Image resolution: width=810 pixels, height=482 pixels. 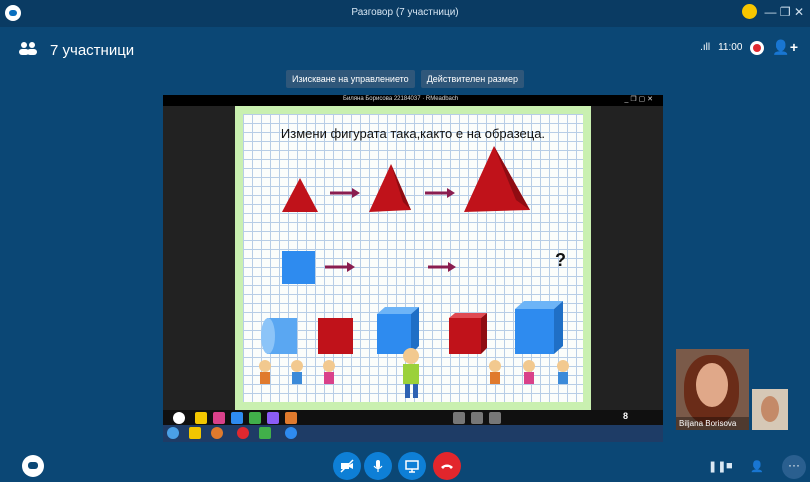 What do you see at coordinates (529, 372) in the screenshot?
I see `kids-clipart-right` at bounding box center [529, 372].